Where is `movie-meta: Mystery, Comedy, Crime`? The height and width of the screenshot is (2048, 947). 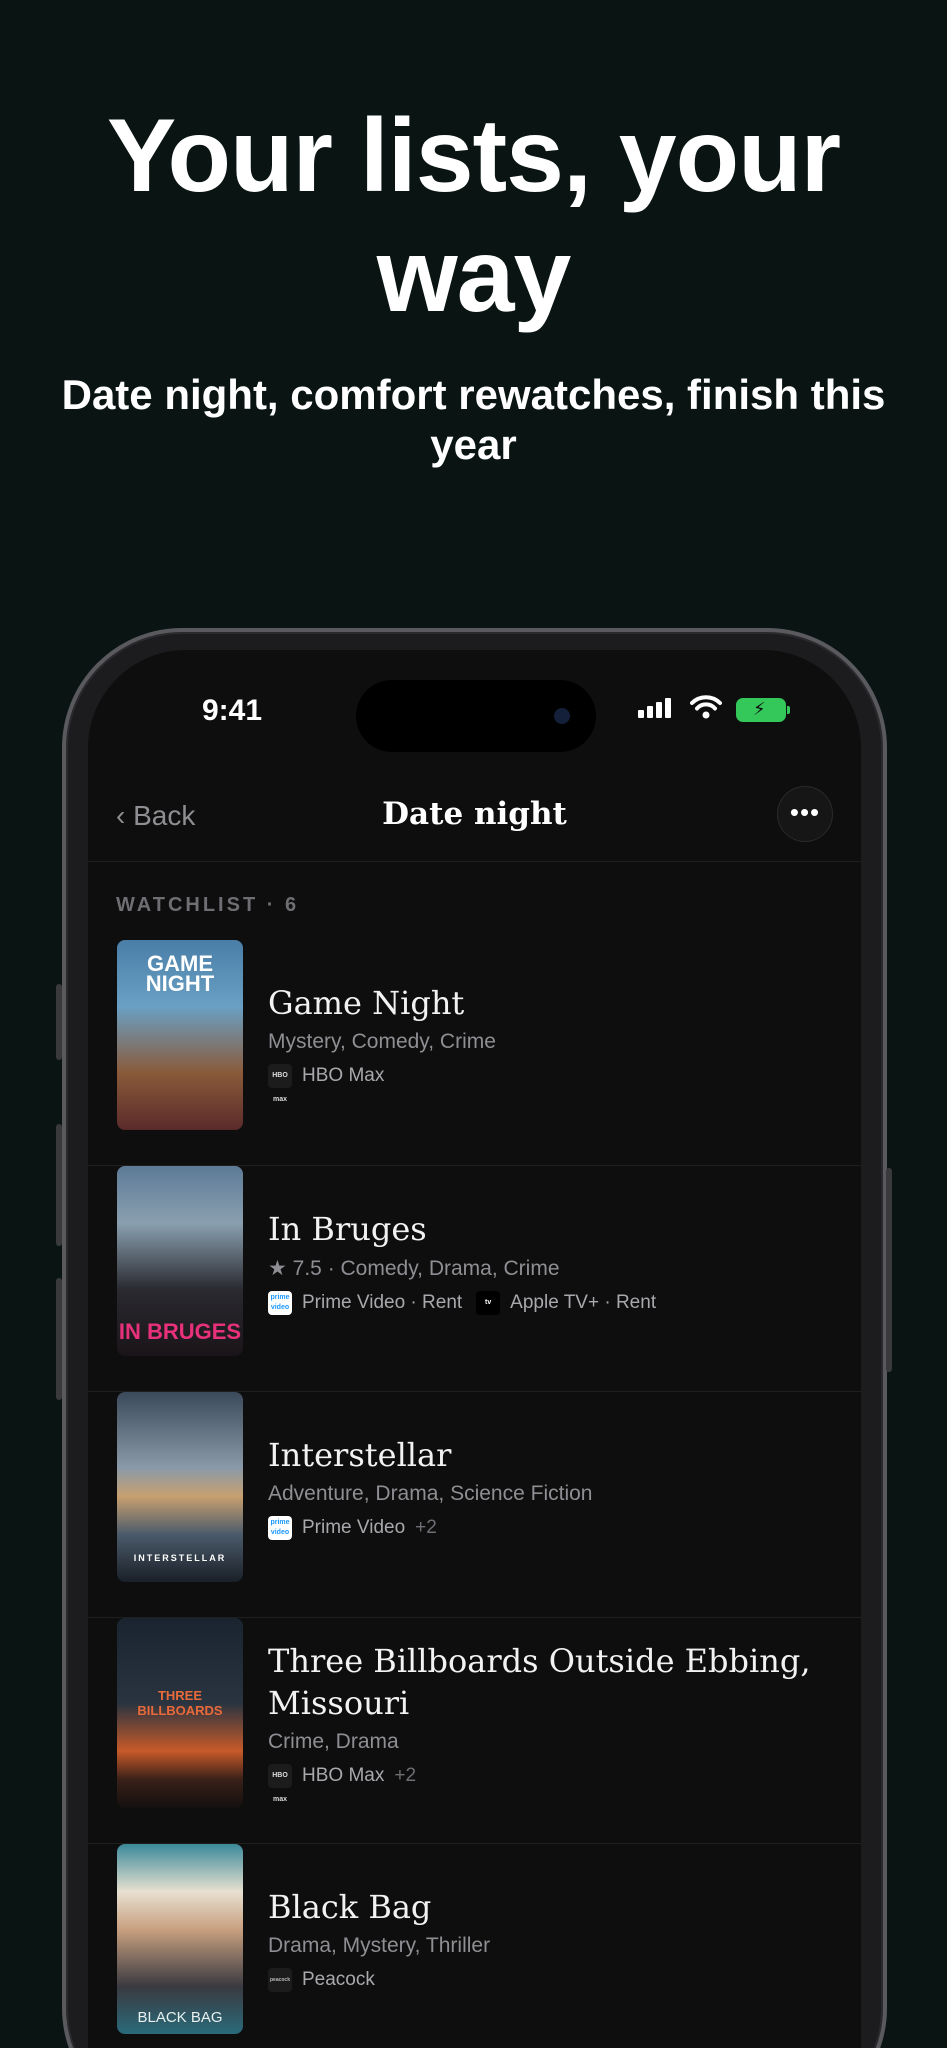 movie-meta: Mystery, Comedy, Crime is located at coordinates (382, 1041).